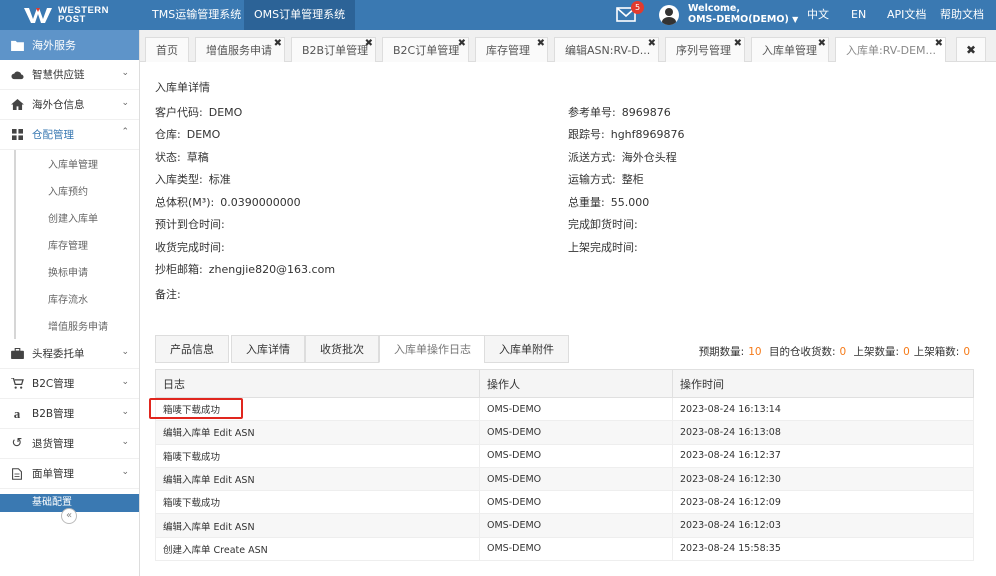 Image resolution: width=996 pixels, height=576 pixels. I want to click on tab-b2b-orders: B2B订单管理 ✖, so click(333, 49).